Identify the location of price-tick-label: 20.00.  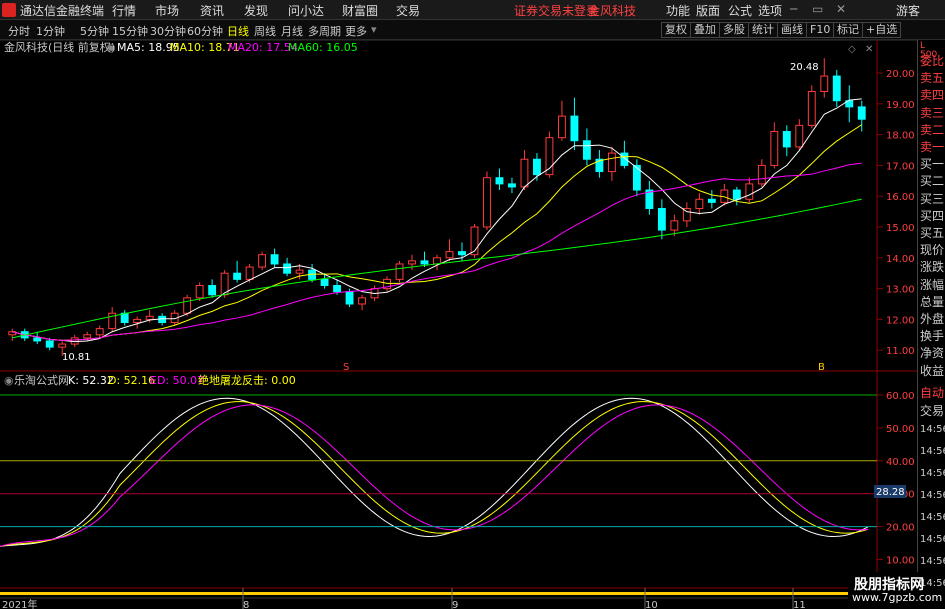
(900, 74).